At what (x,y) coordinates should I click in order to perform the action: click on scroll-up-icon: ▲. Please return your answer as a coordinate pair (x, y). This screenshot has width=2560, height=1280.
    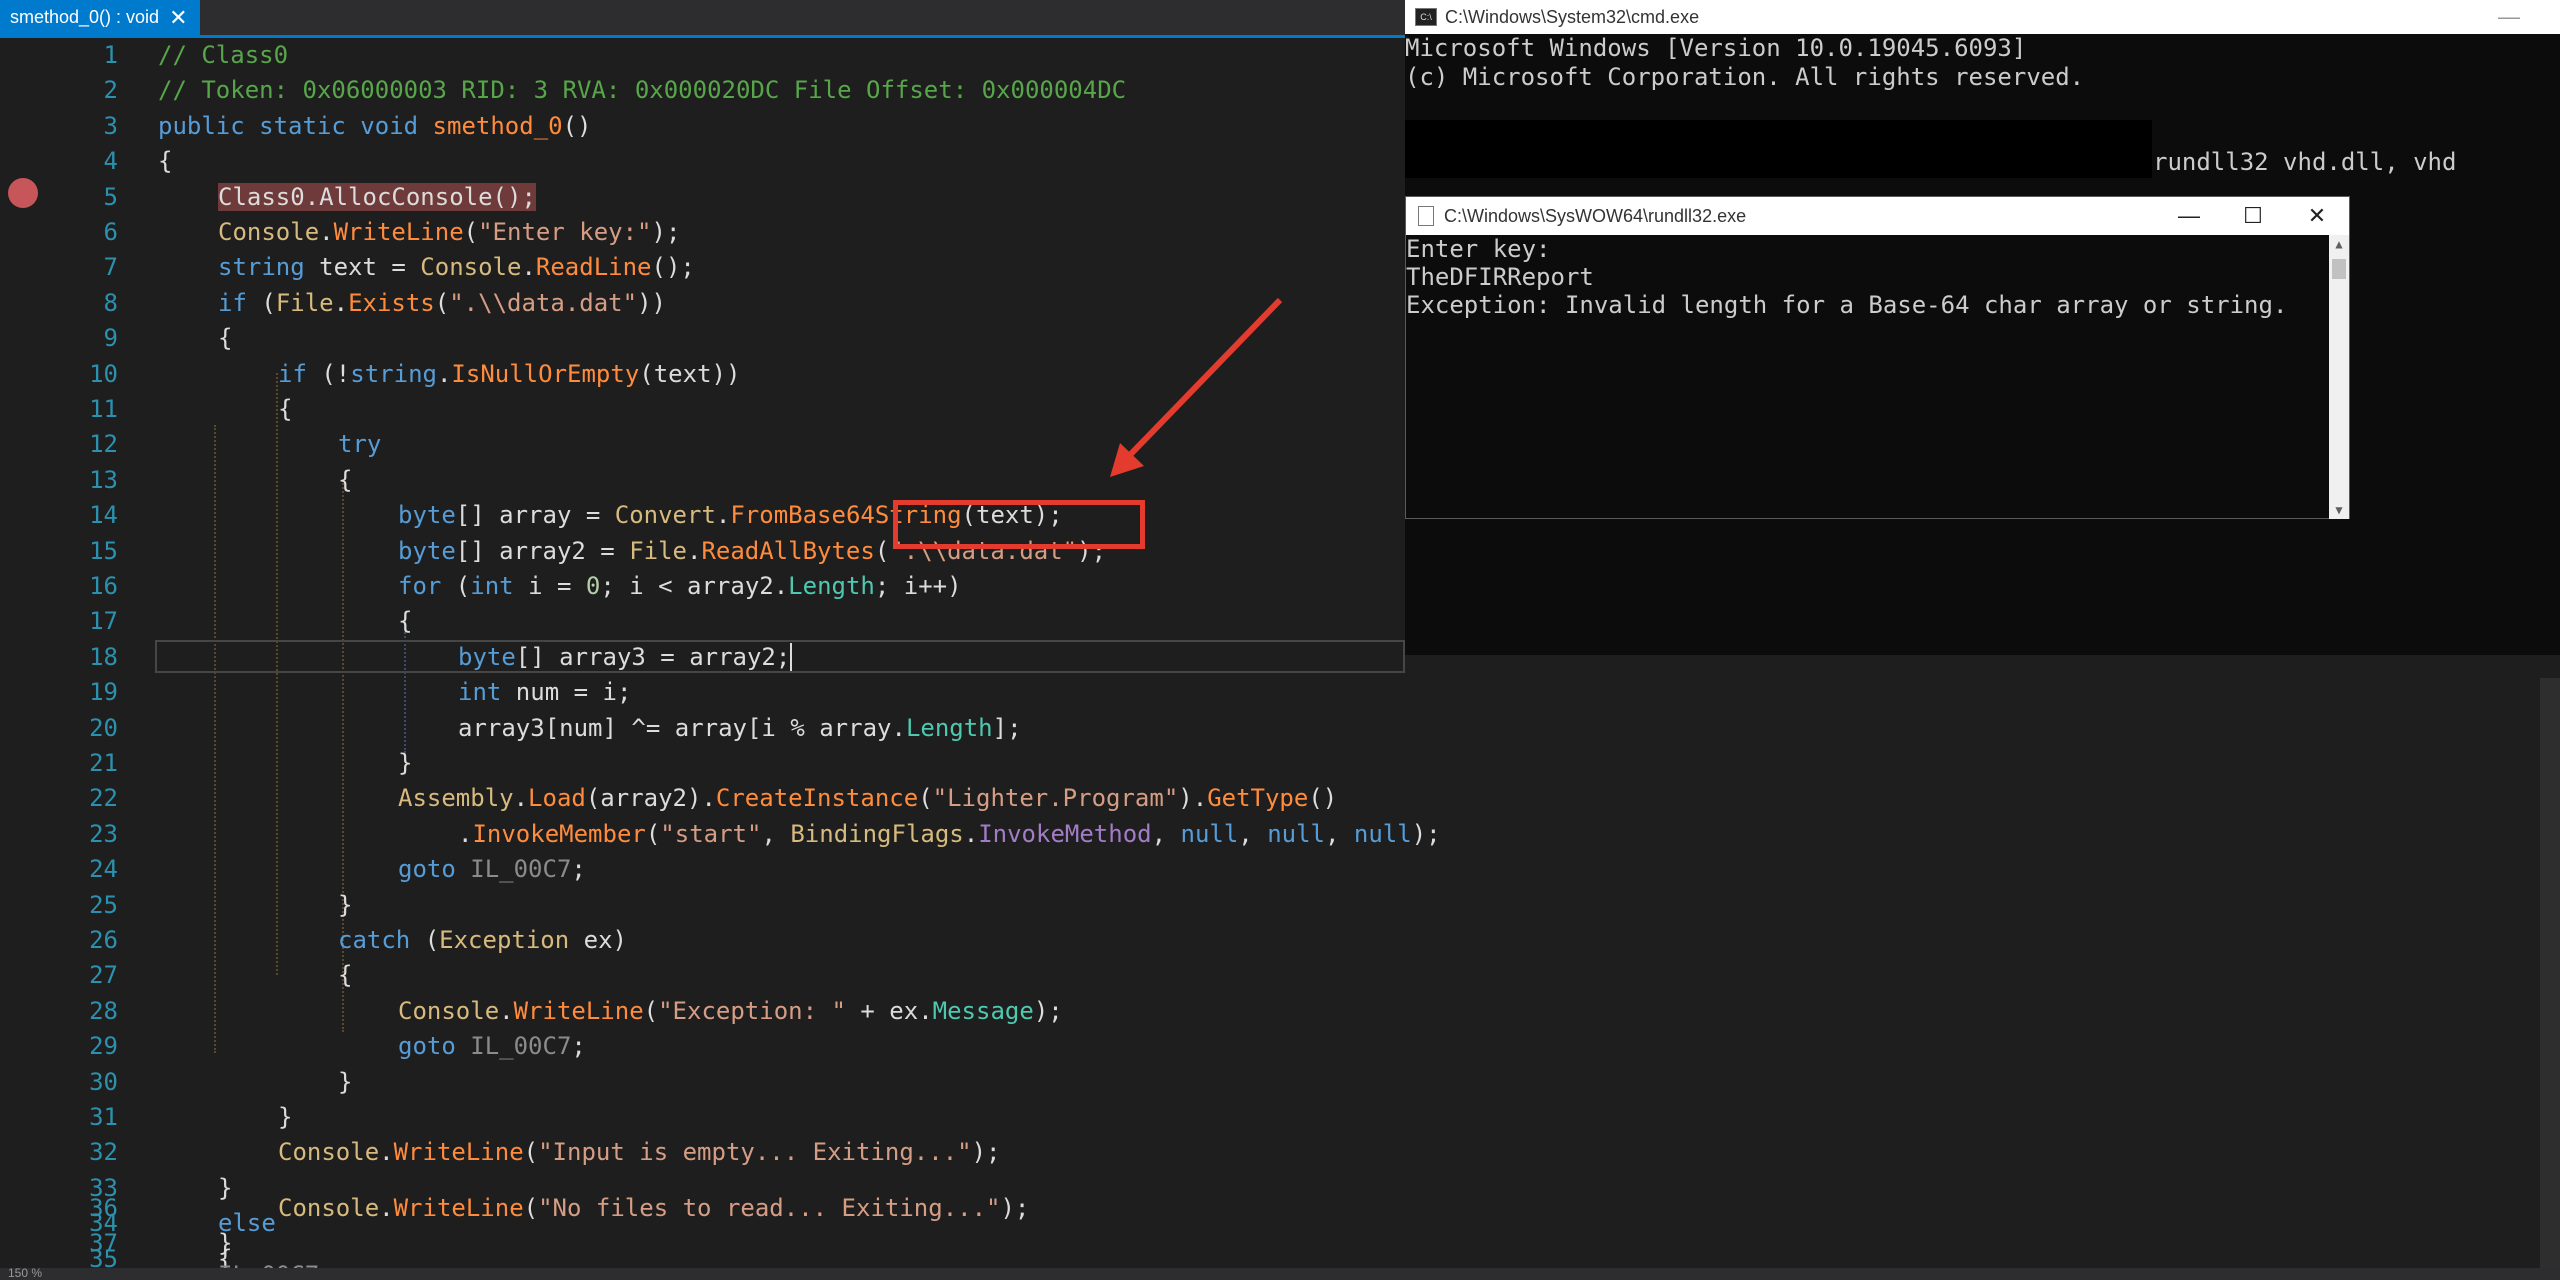
    Looking at the image, I should click on (2339, 244).